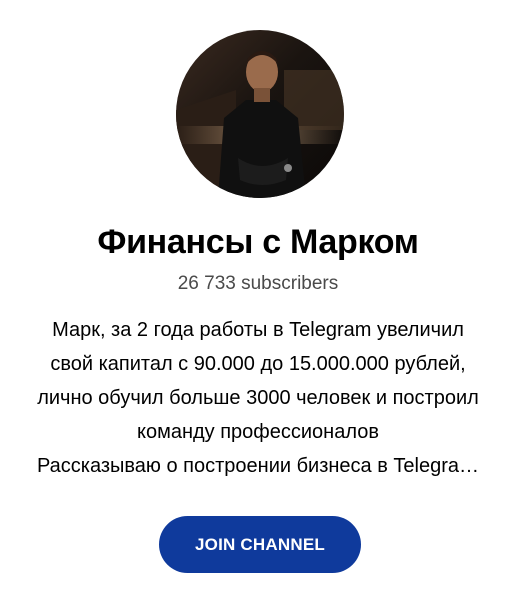 The height and width of the screenshot is (594, 516). Describe the element at coordinates (260, 544) in the screenshot. I see `join-channel-button: JOIN CHANNEL` at that location.